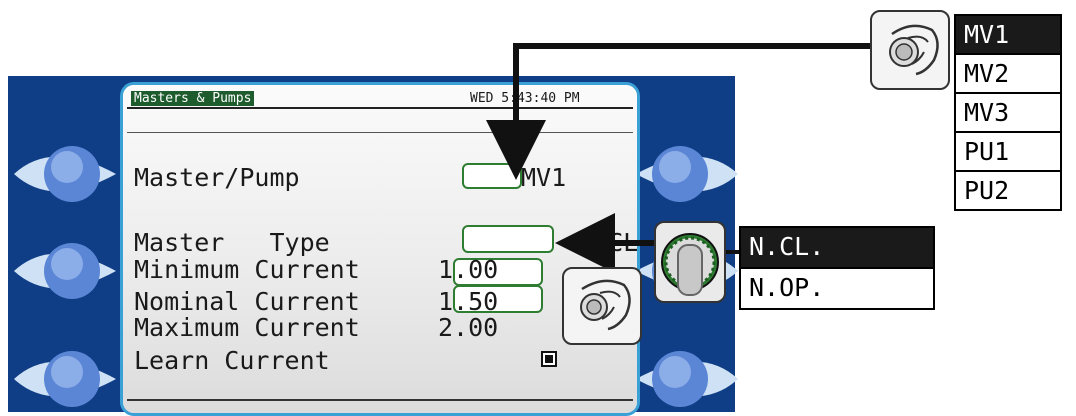 The height and width of the screenshot is (416, 1076). I want to click on master-type-value: N.CL., so click(608, 242).